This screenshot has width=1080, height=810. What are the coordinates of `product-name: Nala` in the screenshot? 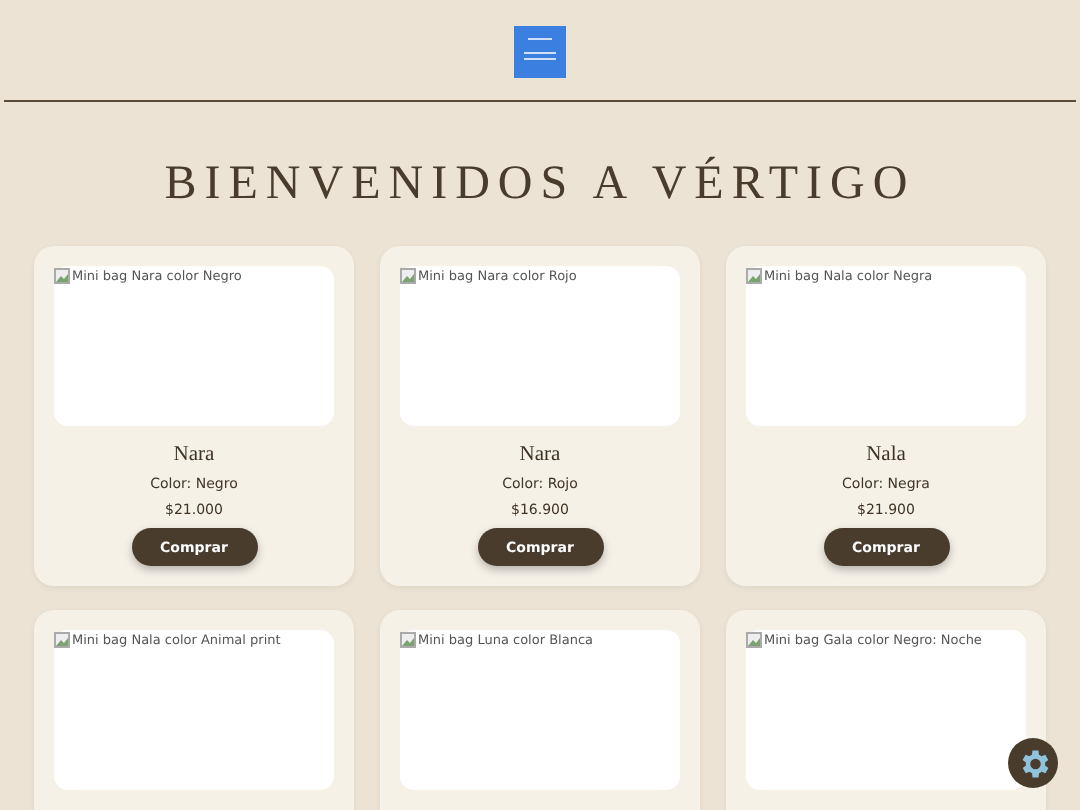 It's located at (886, 455).